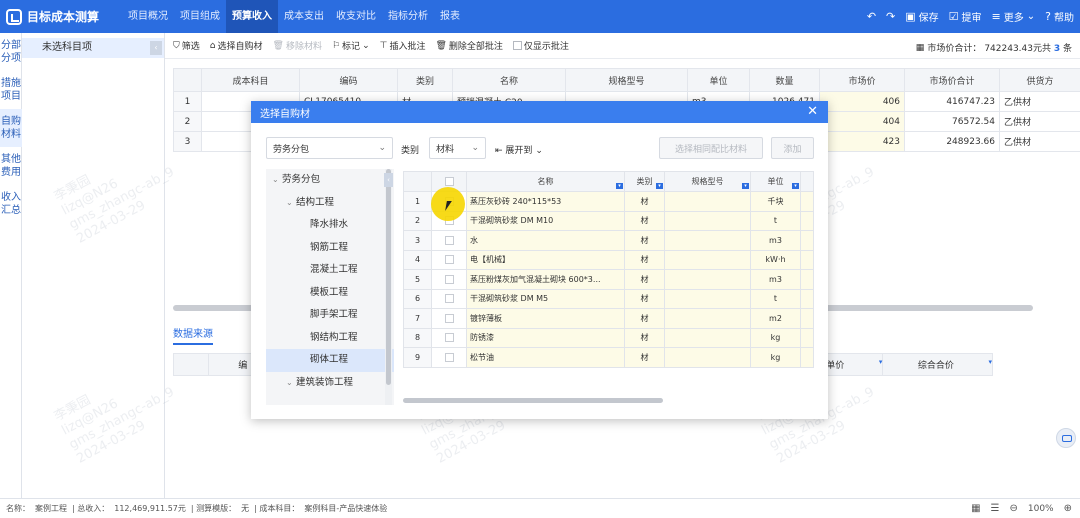 The image size is (1080, 518). I want to click on grid-header-spec: 规格型号, so click(626, 80).